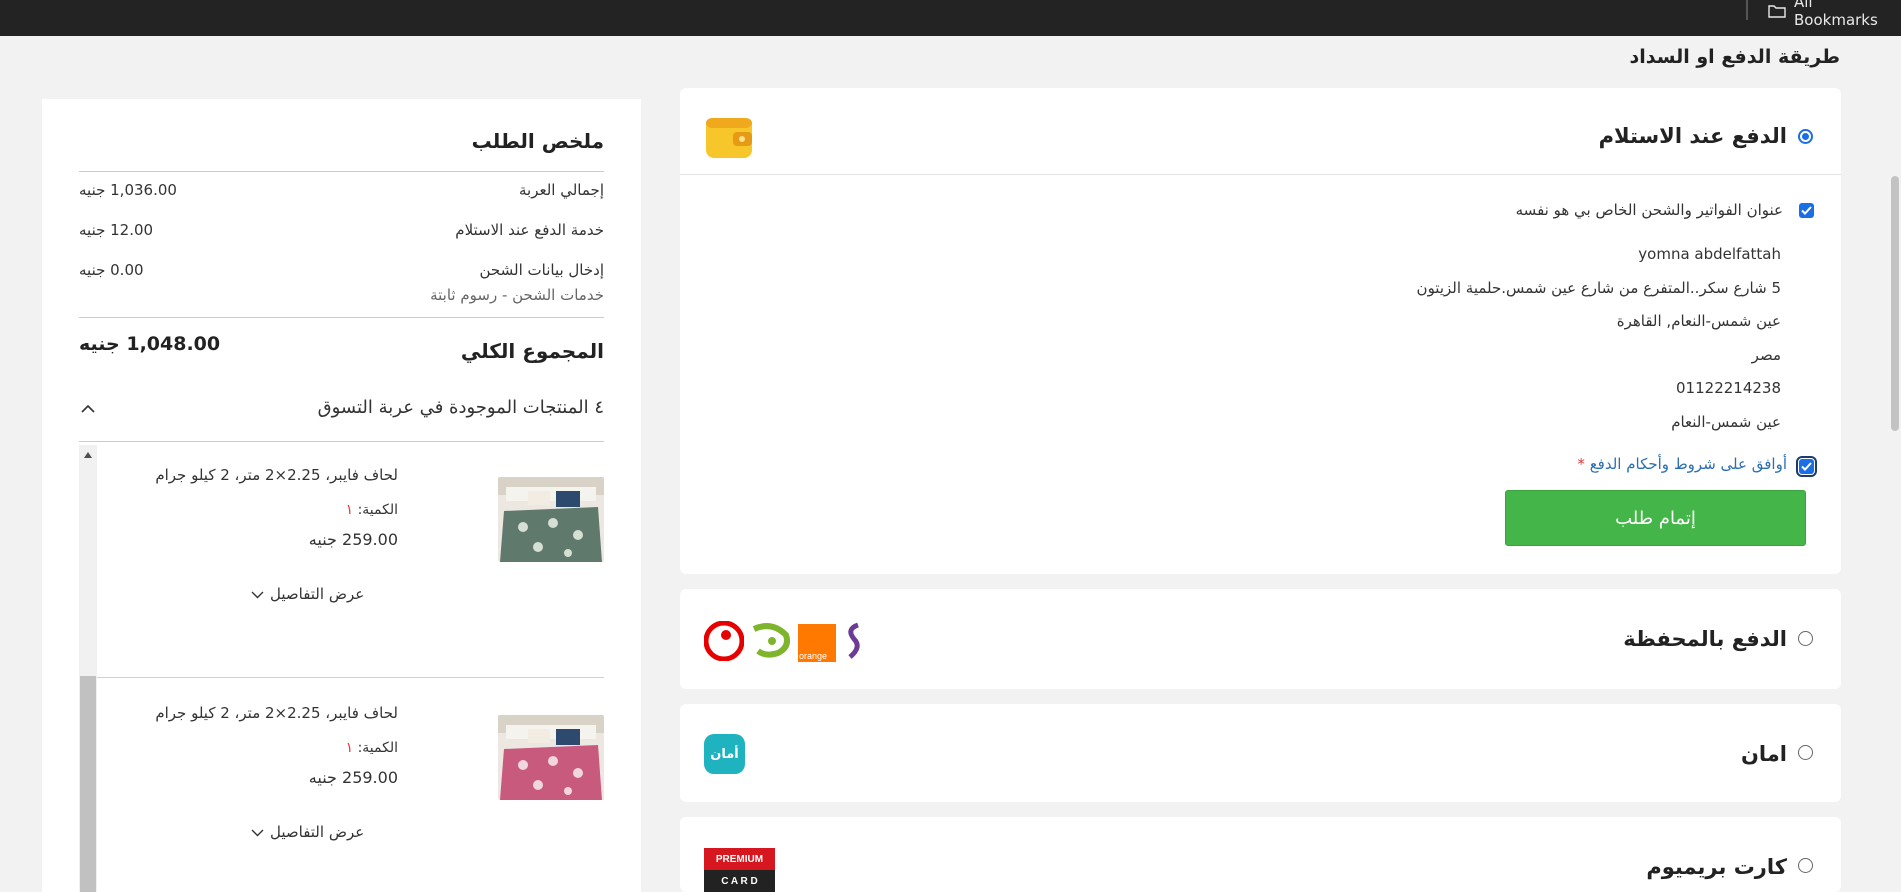 The image size is (1901, 892). What do you see at coordinates (350, 677) in the screenshot?
I see `item-divider` at bounding box center [350, 677].